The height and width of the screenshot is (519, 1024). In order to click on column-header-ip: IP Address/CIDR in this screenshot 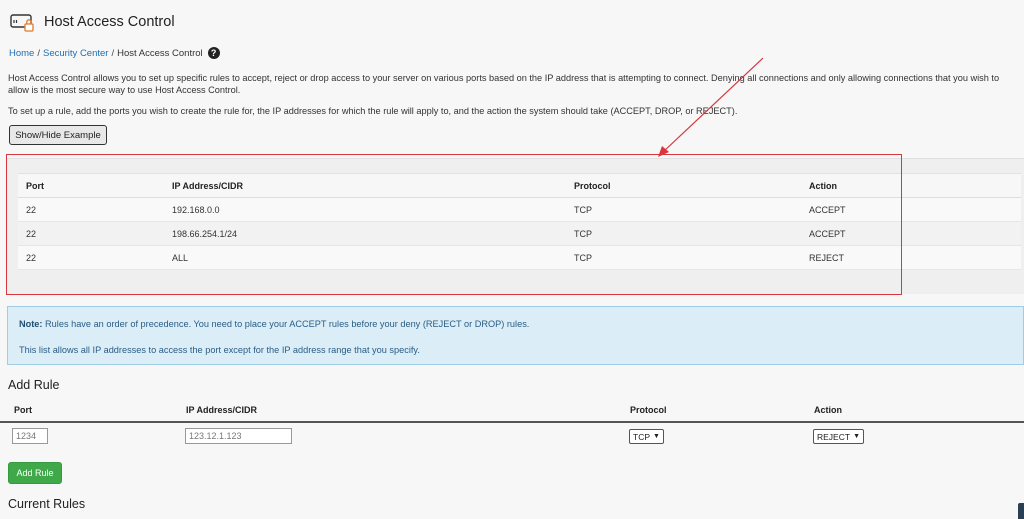, I will do `click(365, 185)`.